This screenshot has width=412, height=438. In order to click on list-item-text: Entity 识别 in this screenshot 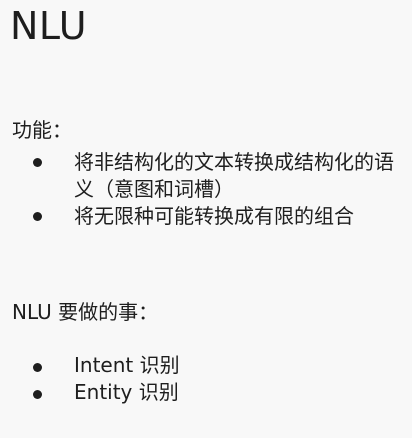, I will do `click(126, 392)`.